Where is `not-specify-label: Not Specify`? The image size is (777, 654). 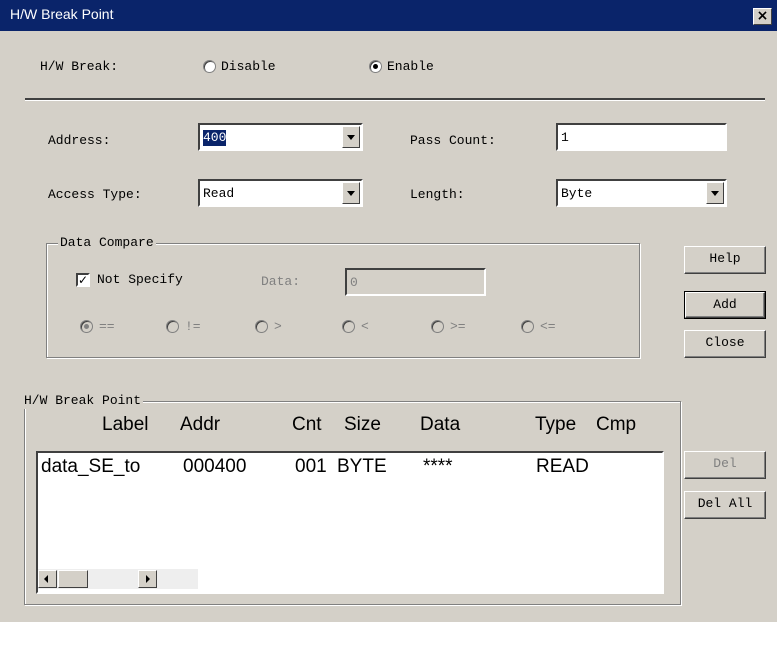 not-specify-label: Not Specify is located at coordinates (140, 280).